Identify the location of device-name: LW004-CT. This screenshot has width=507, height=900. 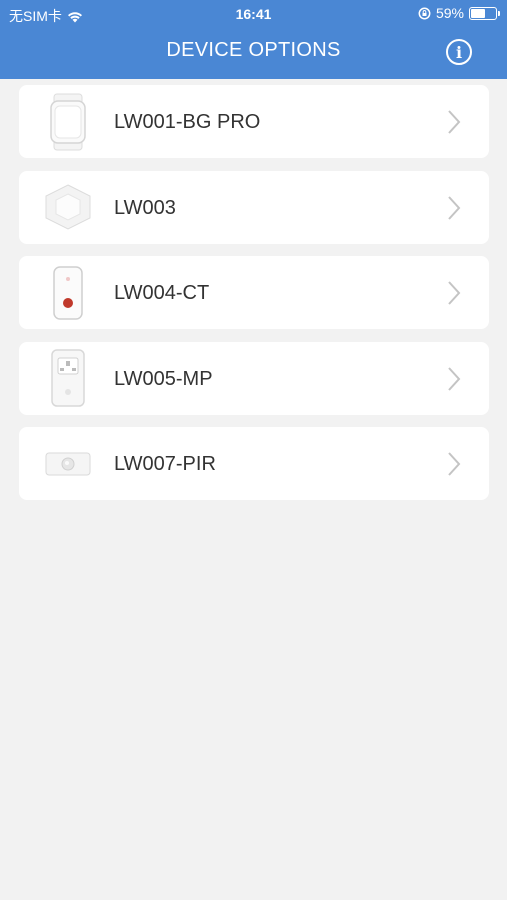
(162, 293).